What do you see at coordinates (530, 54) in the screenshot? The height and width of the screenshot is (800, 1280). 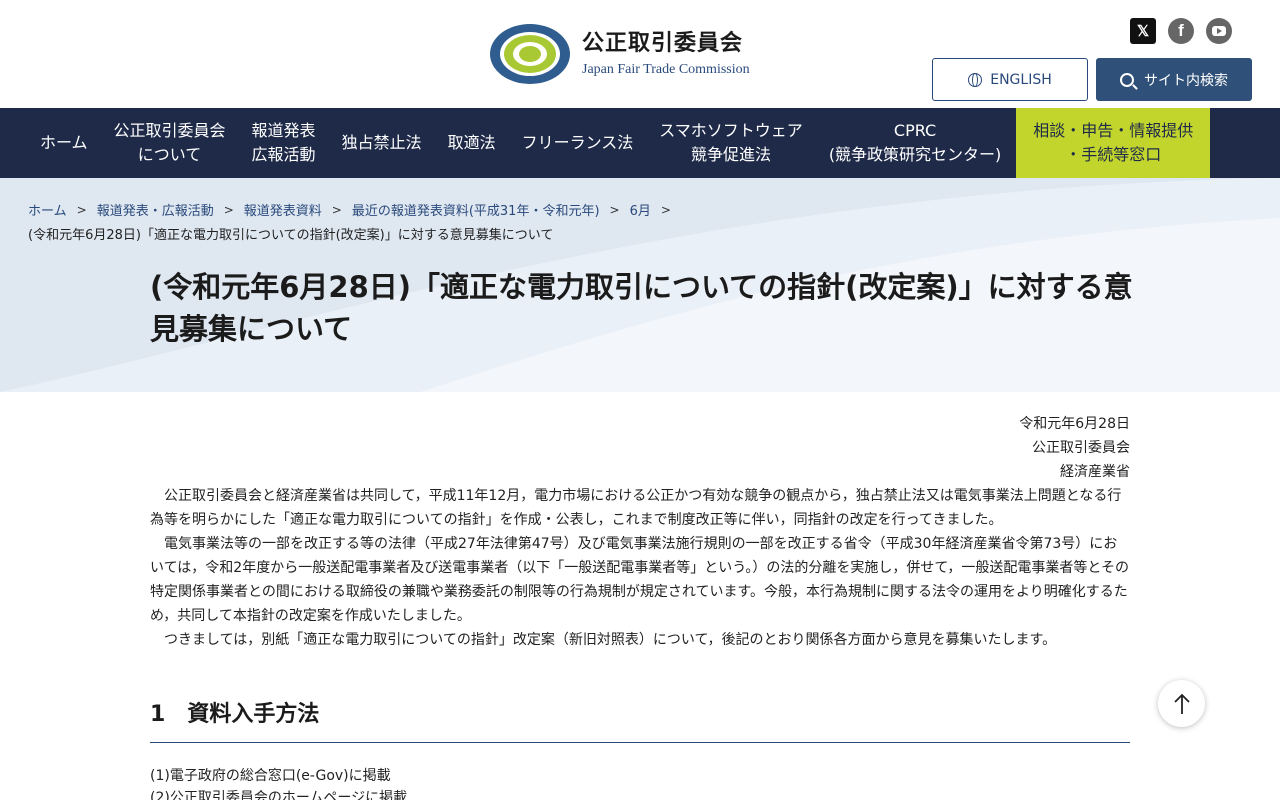 I see `jftc-logo-icon` at bounding box center [530, 54].